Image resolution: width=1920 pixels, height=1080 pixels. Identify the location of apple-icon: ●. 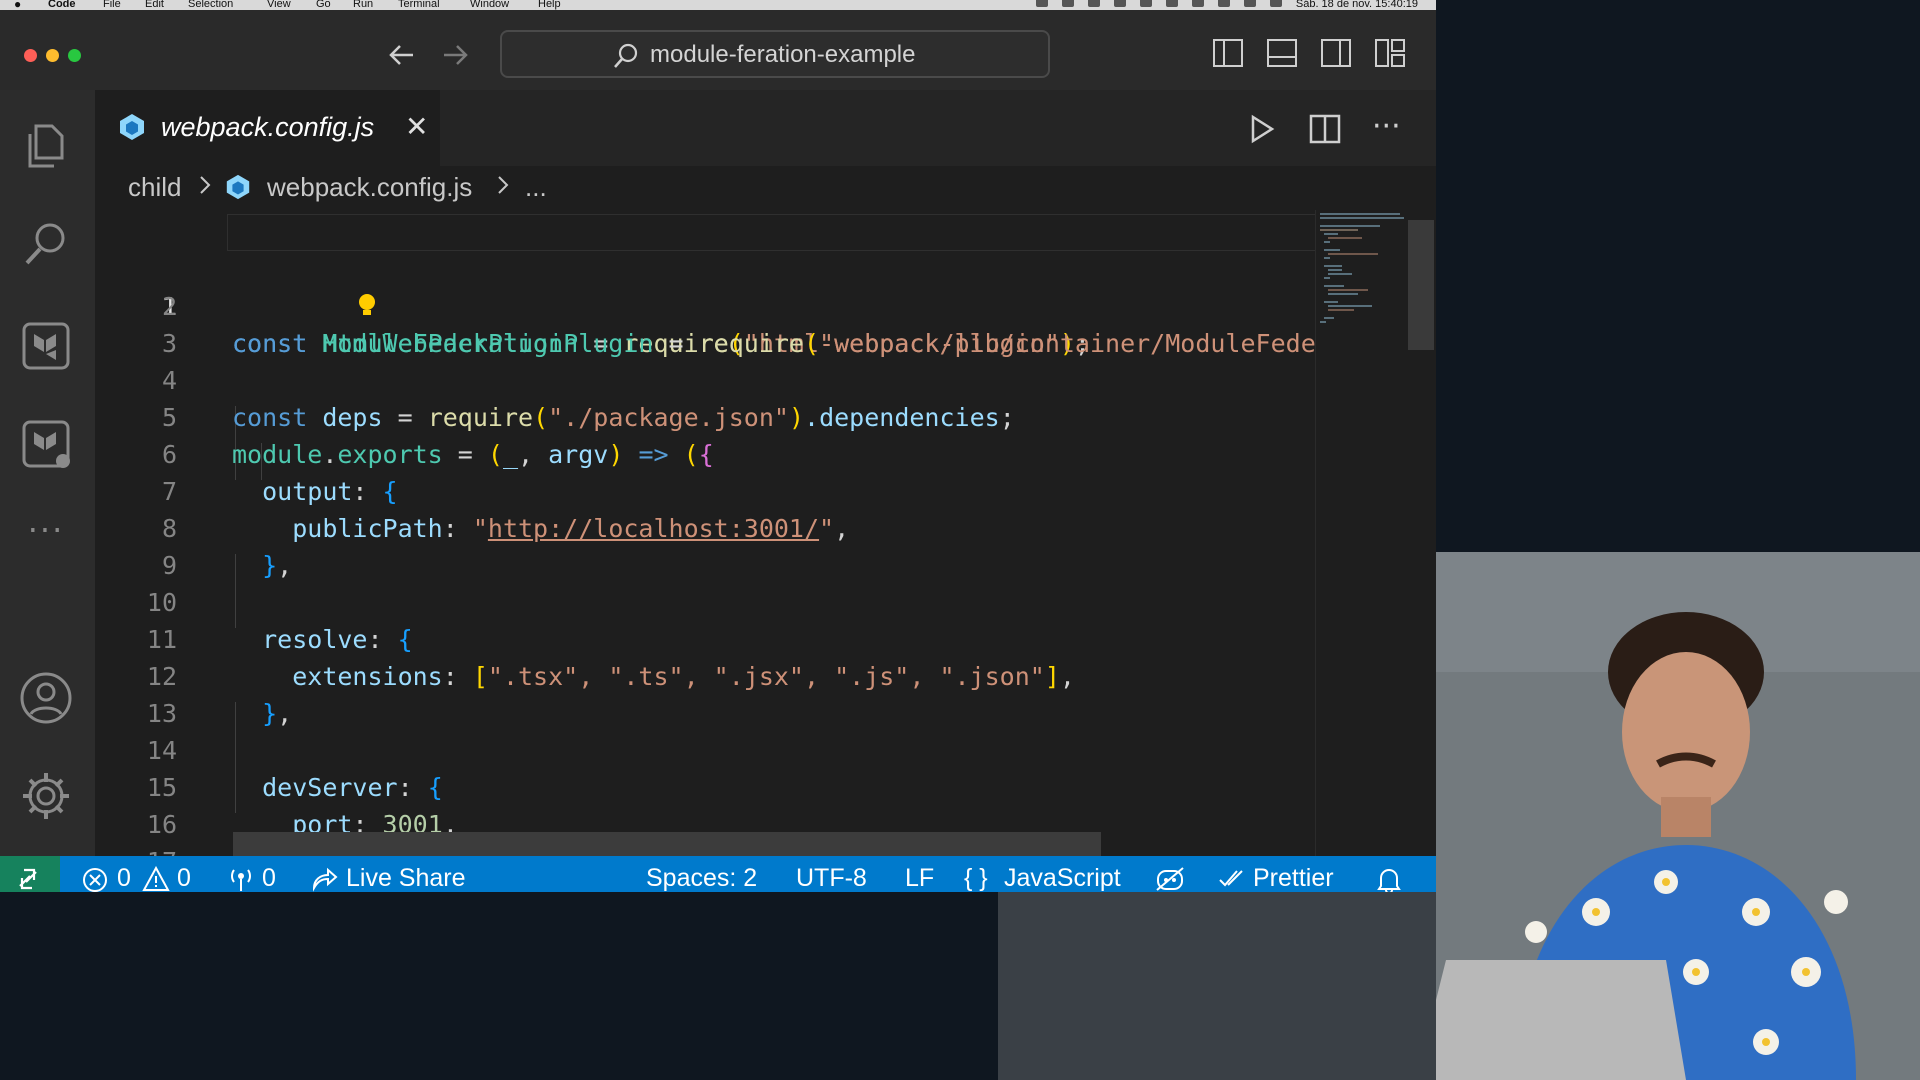
(17, 5).